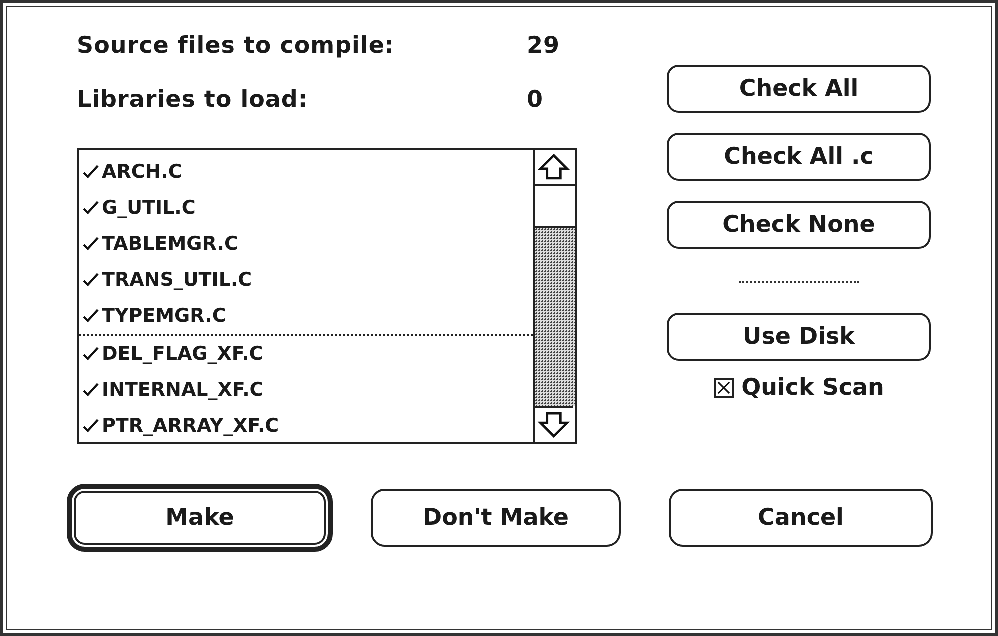  I want to click on count-label: Libraries to load:, so click(193, 100).